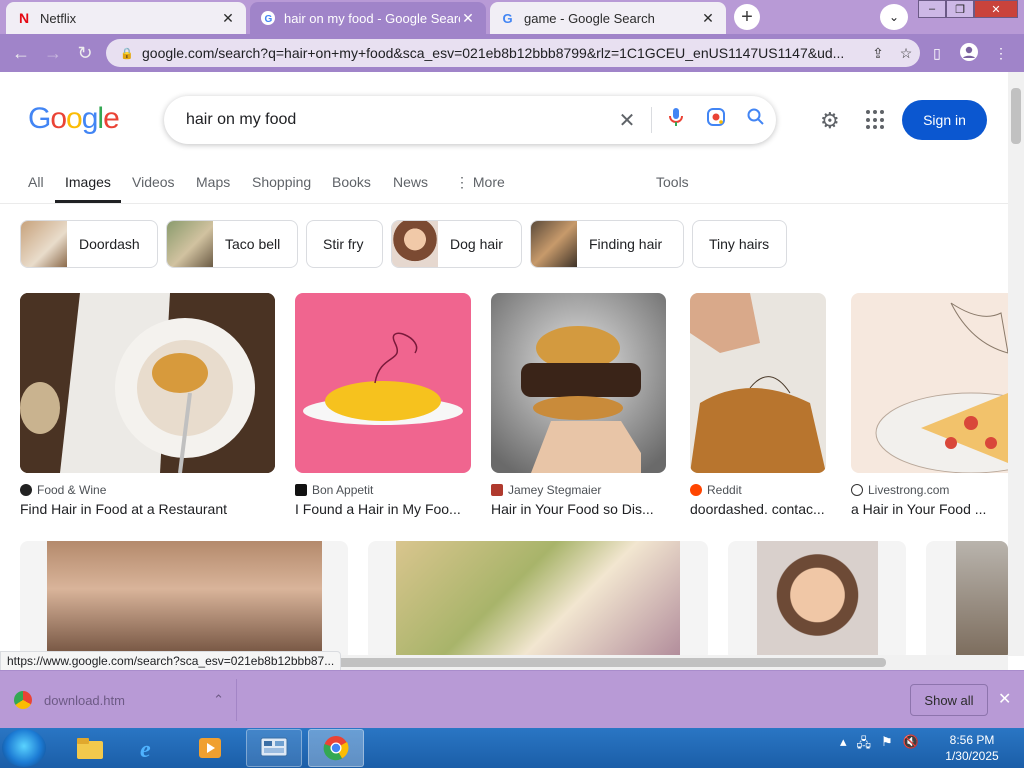 Image resolution: width=1024 pixels, height=768 pixels. What do you see at coordinates (937, 53) in the screenshot?
I see `side-panel-icon: ▯` at bounding box center [937, 53].